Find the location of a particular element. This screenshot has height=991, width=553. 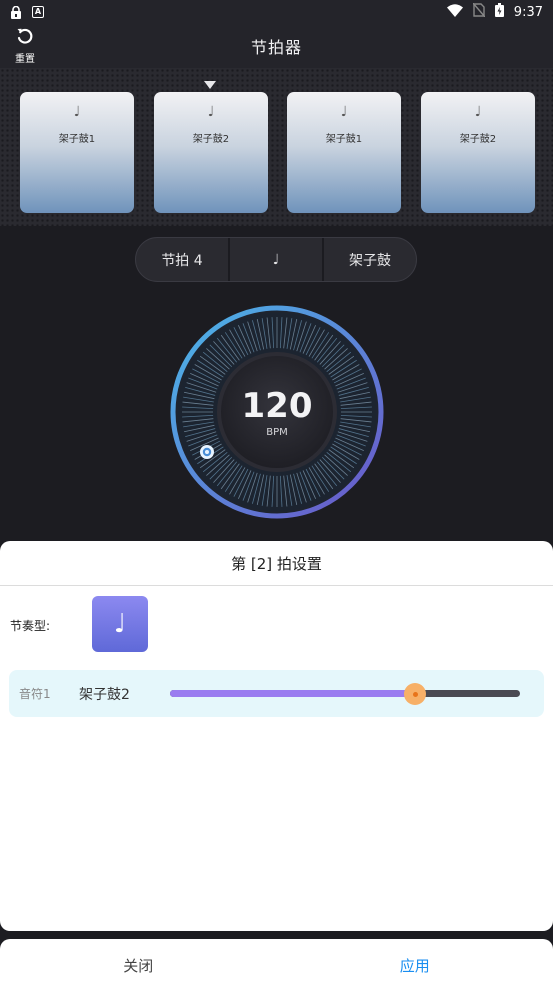

rhythm-type-label: 节奏型: is located at coordinates (30, 626).